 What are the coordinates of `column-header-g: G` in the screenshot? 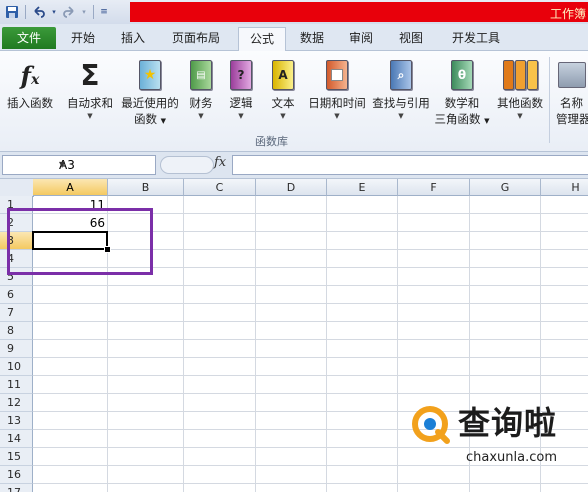 It's located at (505, 187).